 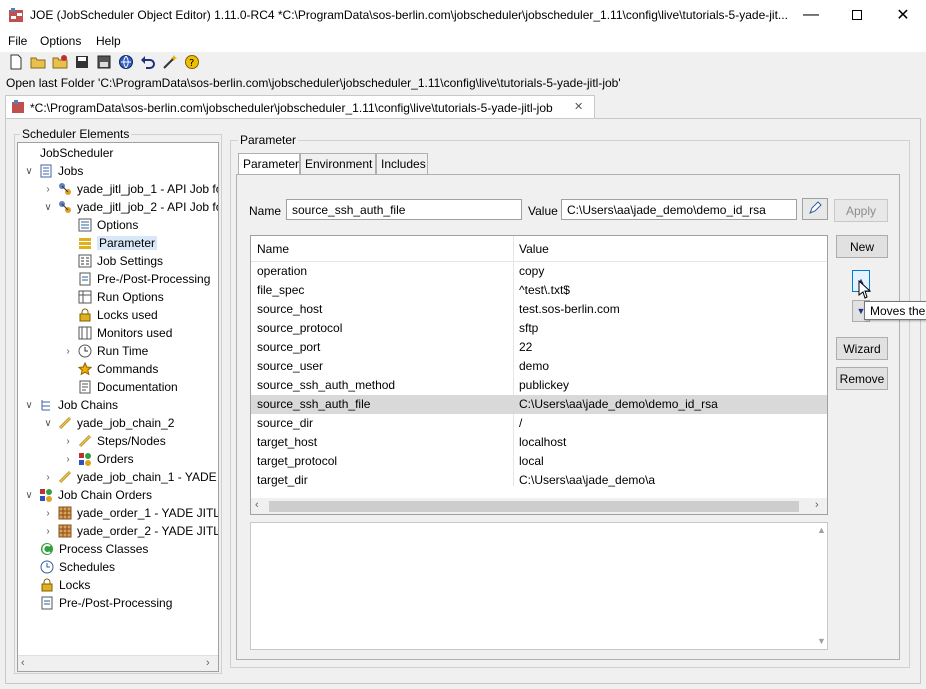 I want to click on scroll-down-icon: ▼, so click(x=821, y=641).